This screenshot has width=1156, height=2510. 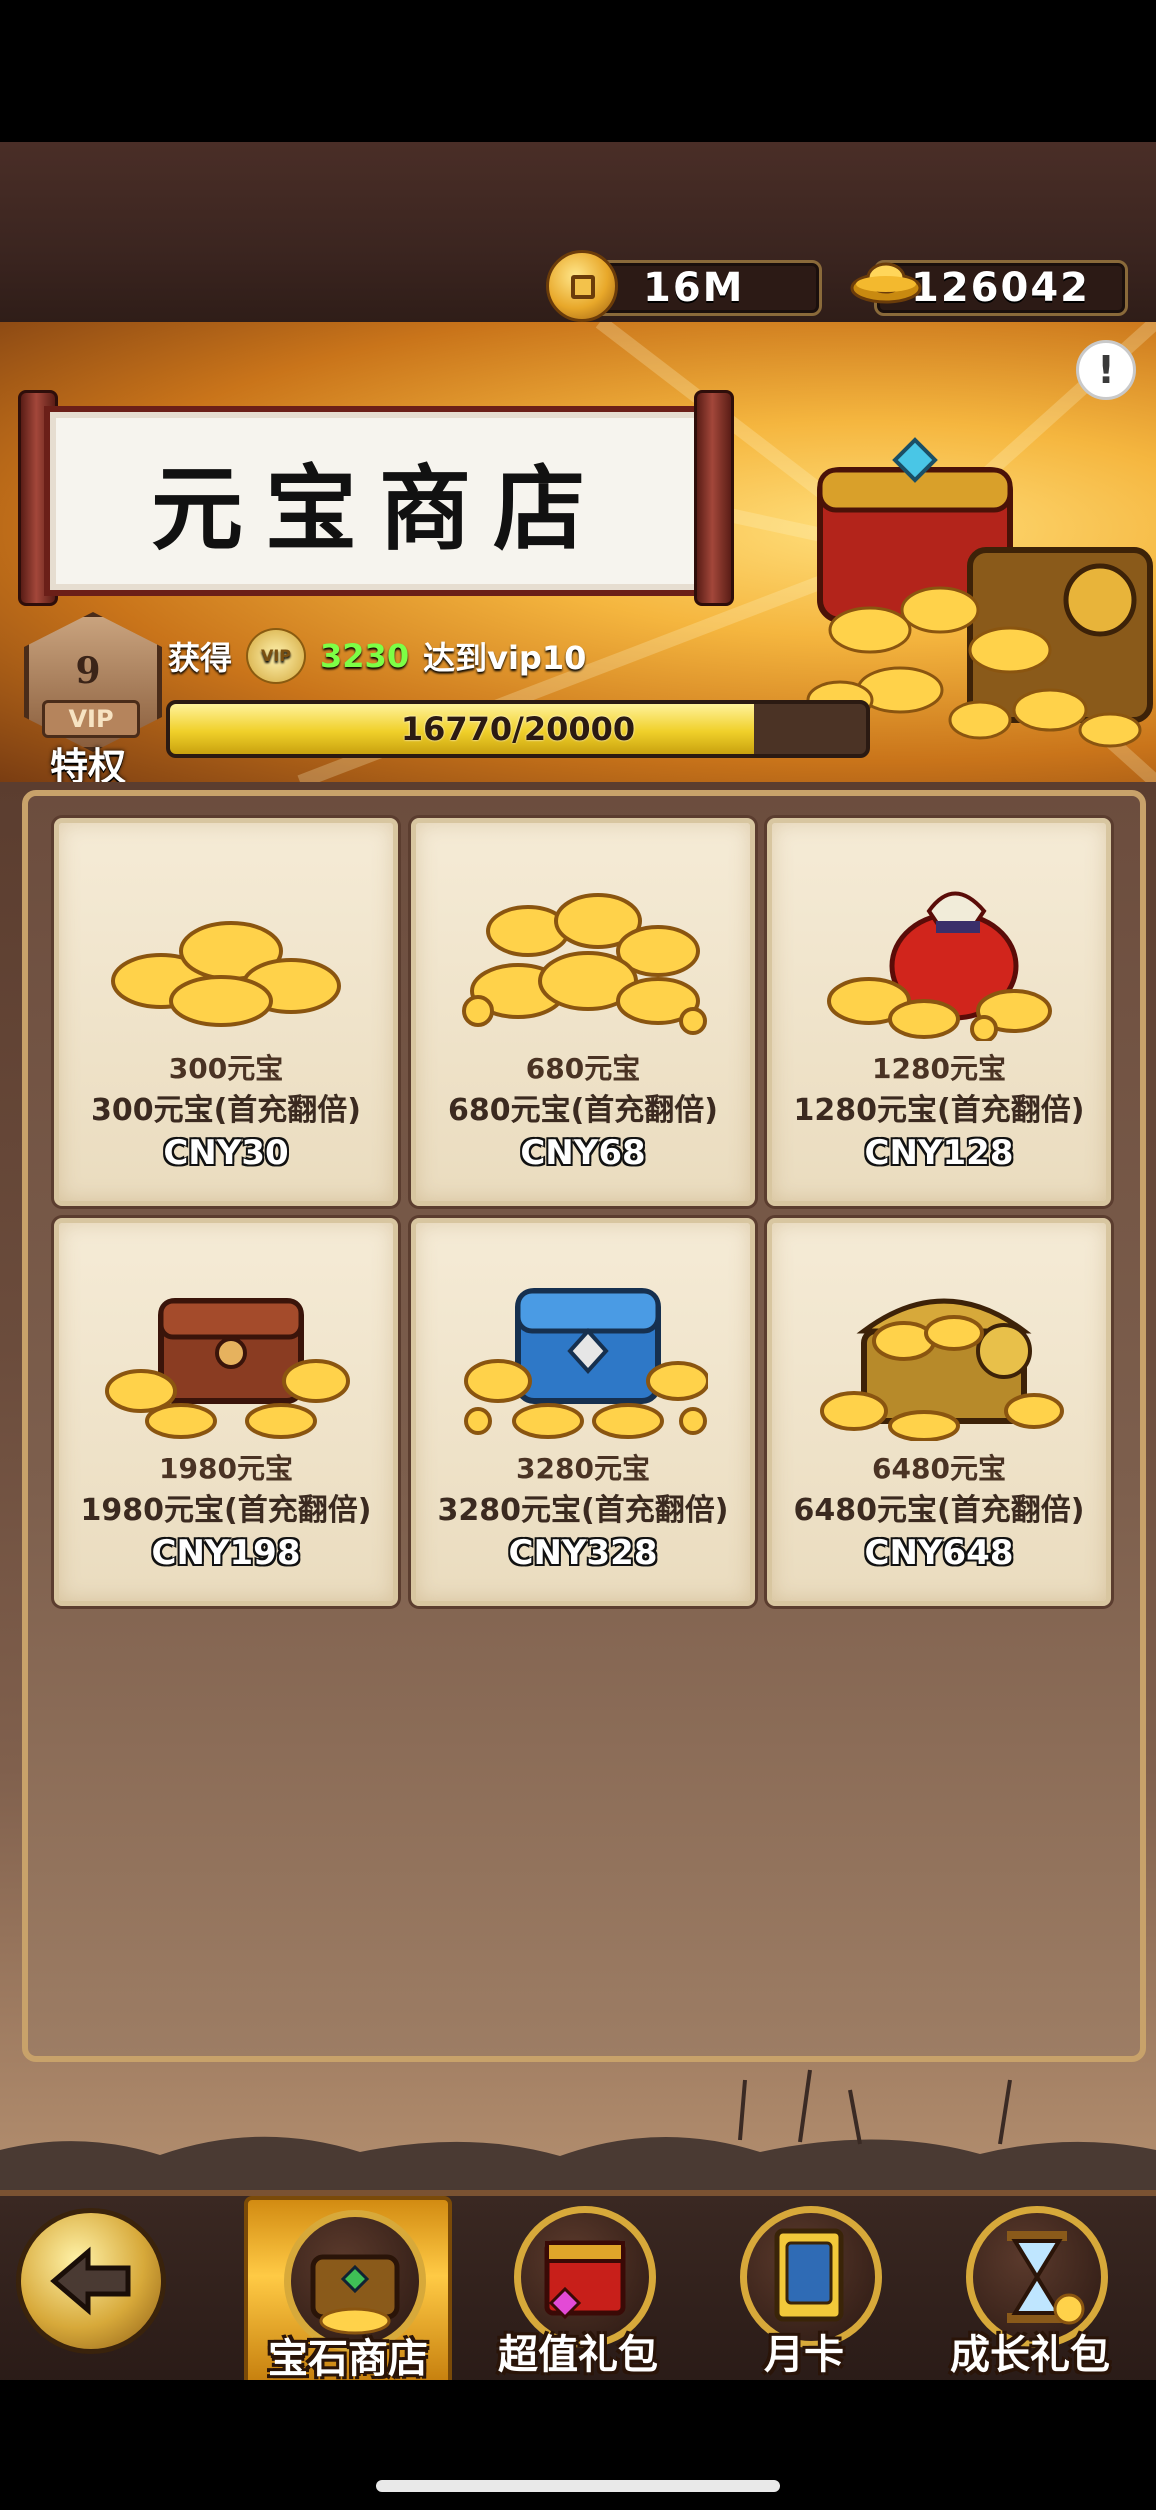 I want to click on product-card: 3280元宝 3280元宝(首充翻倍) CNY328, so click(x=583, y=1412).